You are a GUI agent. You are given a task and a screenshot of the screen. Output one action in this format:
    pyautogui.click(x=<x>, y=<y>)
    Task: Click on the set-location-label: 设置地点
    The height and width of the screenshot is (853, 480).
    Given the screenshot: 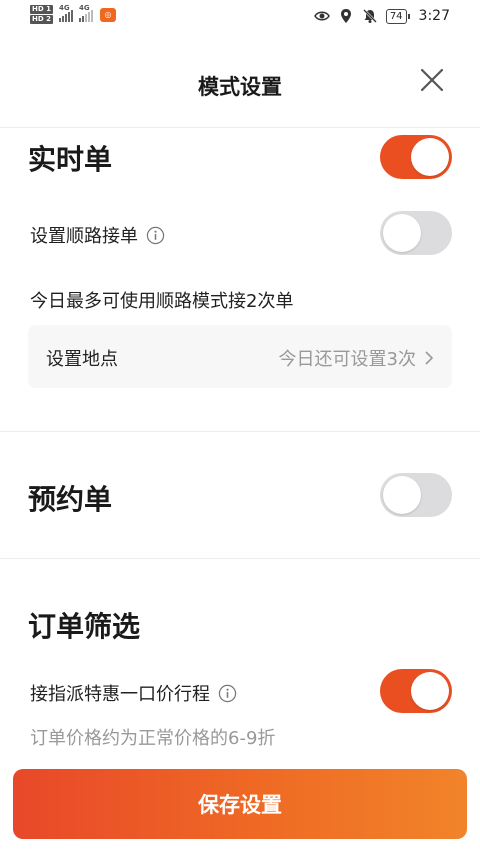 What is the action you would take?
    pyautogui.click(x=82, y=359)
    